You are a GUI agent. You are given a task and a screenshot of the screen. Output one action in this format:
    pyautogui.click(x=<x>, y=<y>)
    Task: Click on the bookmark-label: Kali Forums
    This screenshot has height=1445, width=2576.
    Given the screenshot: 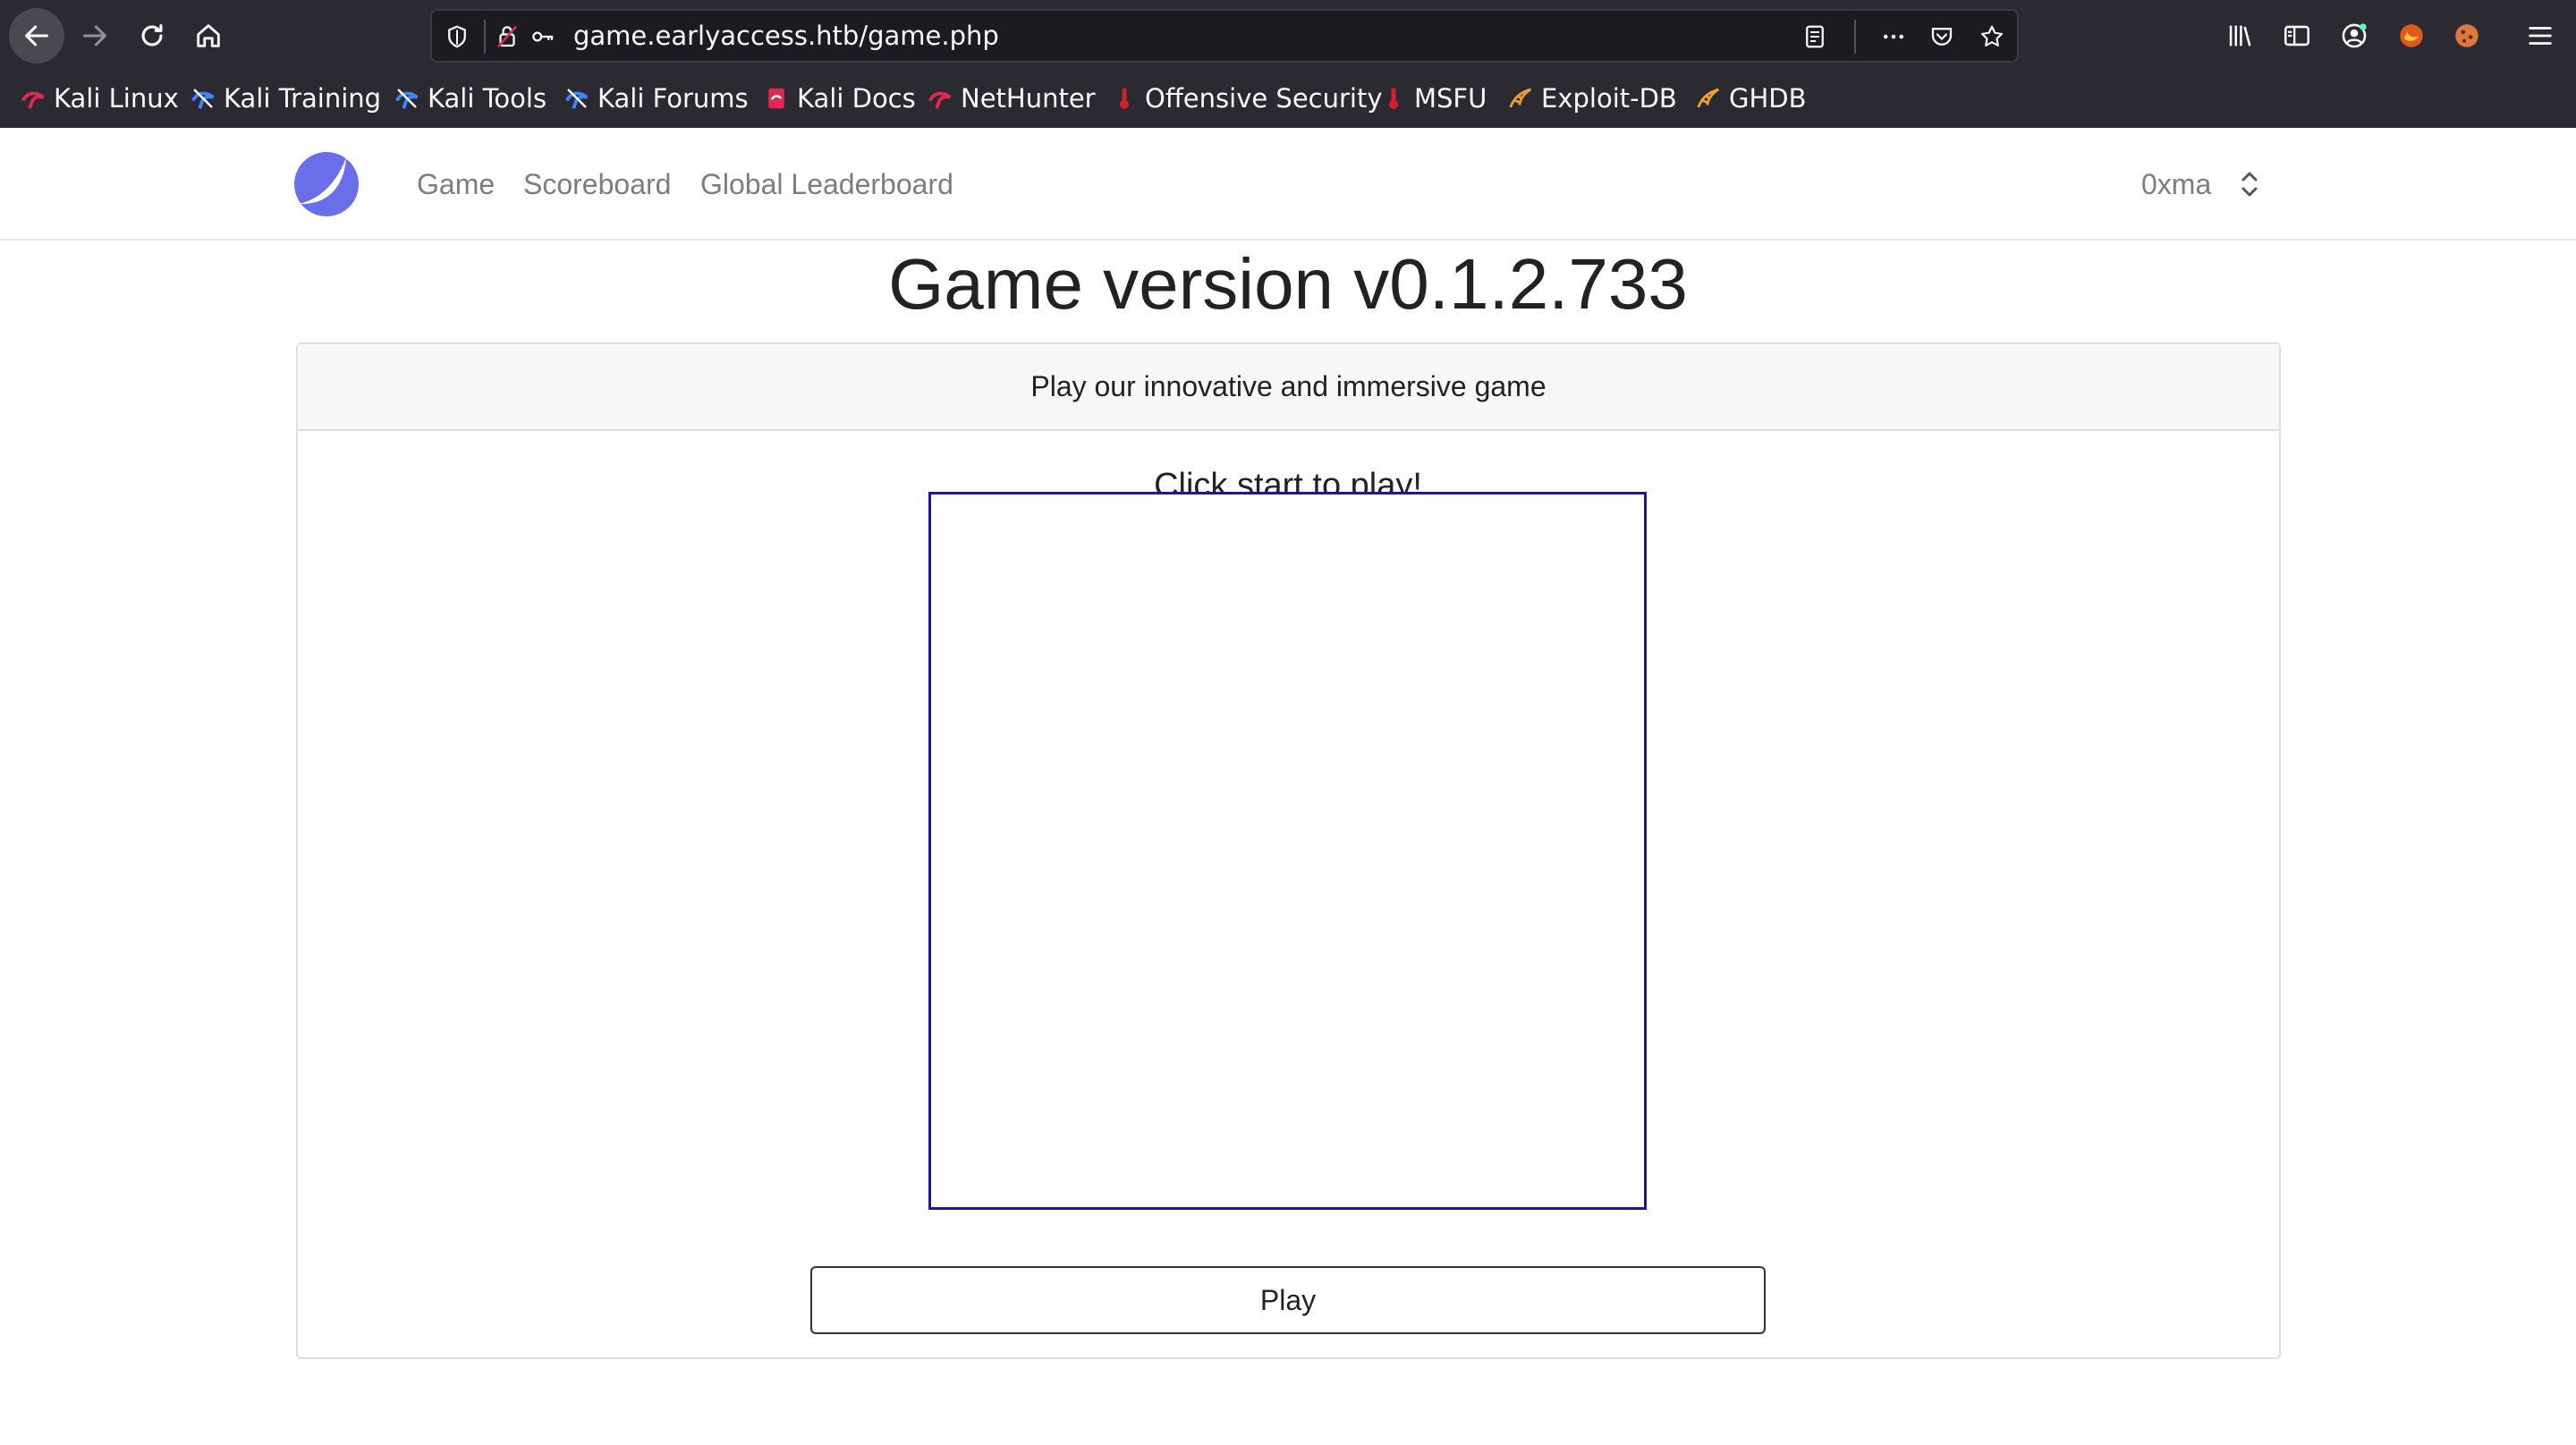 What is the action you would take?
    pyautogui.click(x=673, y=98)
    